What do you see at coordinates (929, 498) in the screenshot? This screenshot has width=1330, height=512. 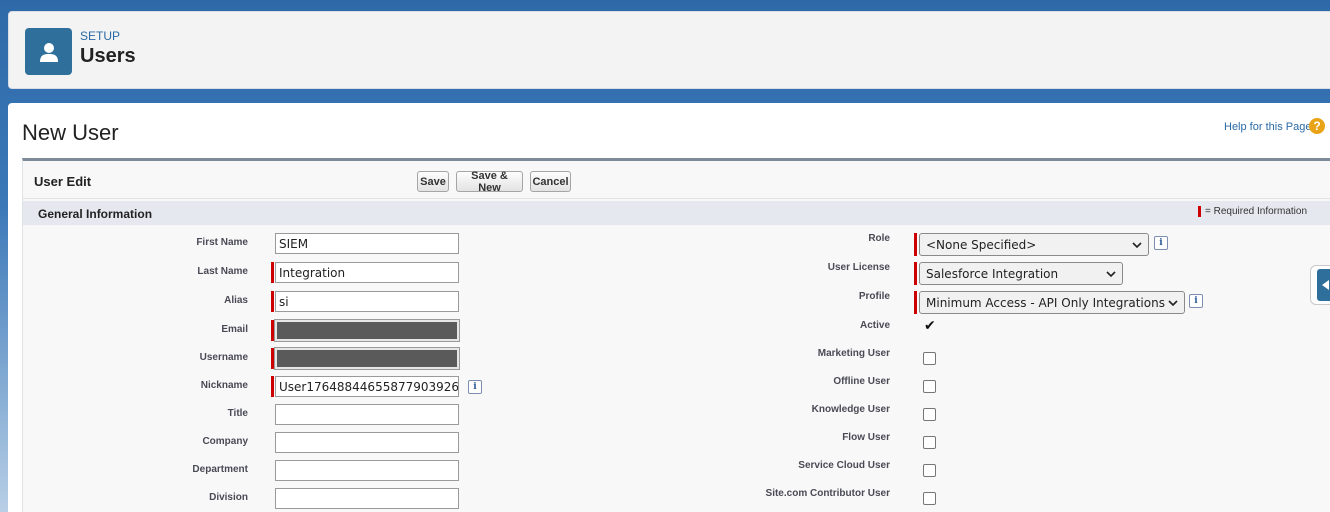 I see `site-contributor-user-checkbox` at bounding box center [929, 498].